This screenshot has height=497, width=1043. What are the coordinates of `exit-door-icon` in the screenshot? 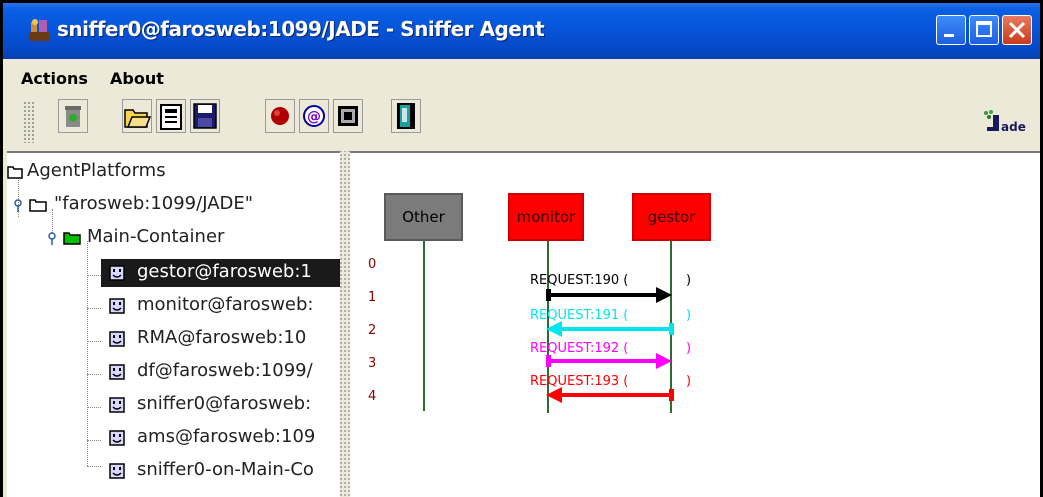 It's located at (406, 116).